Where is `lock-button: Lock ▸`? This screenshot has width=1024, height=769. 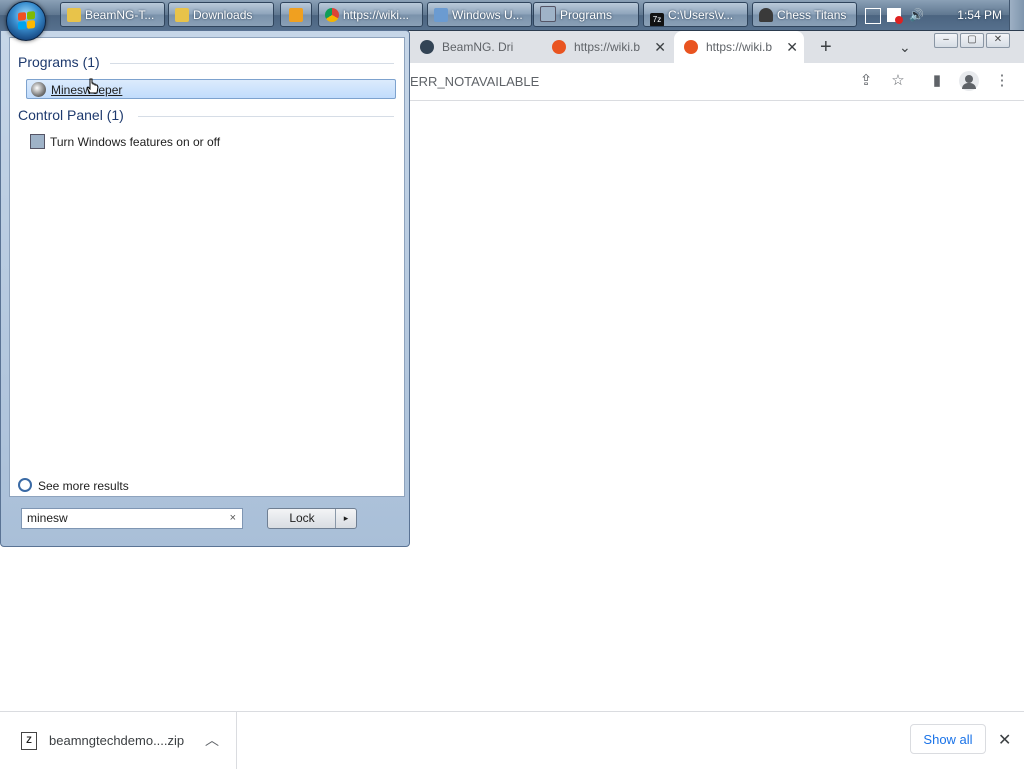 lock-button: Lock ▸ is located at coordinates (312, 518).